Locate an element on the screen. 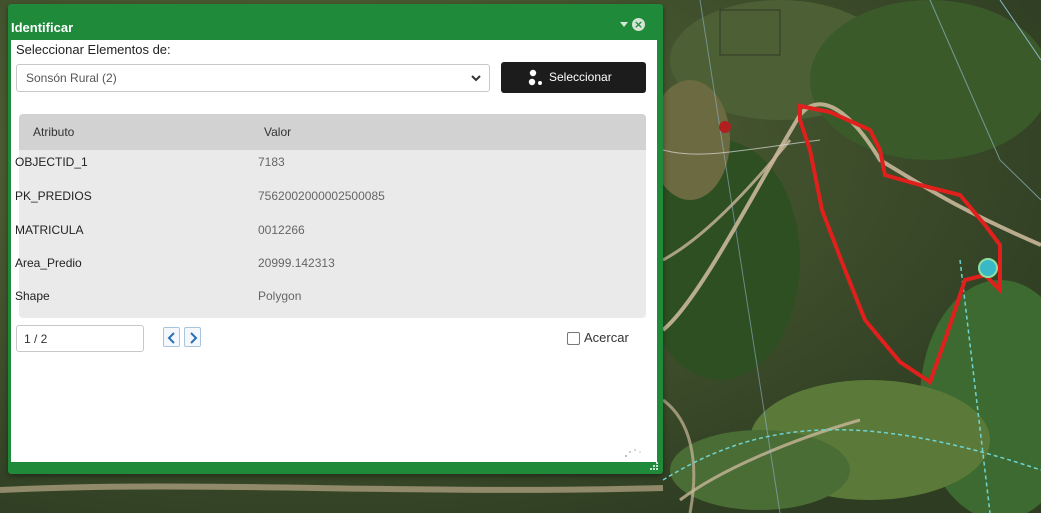 Image resolution: width=1041 pixels, height=513 pixels. next-icon is located at coordinates (194, 338).